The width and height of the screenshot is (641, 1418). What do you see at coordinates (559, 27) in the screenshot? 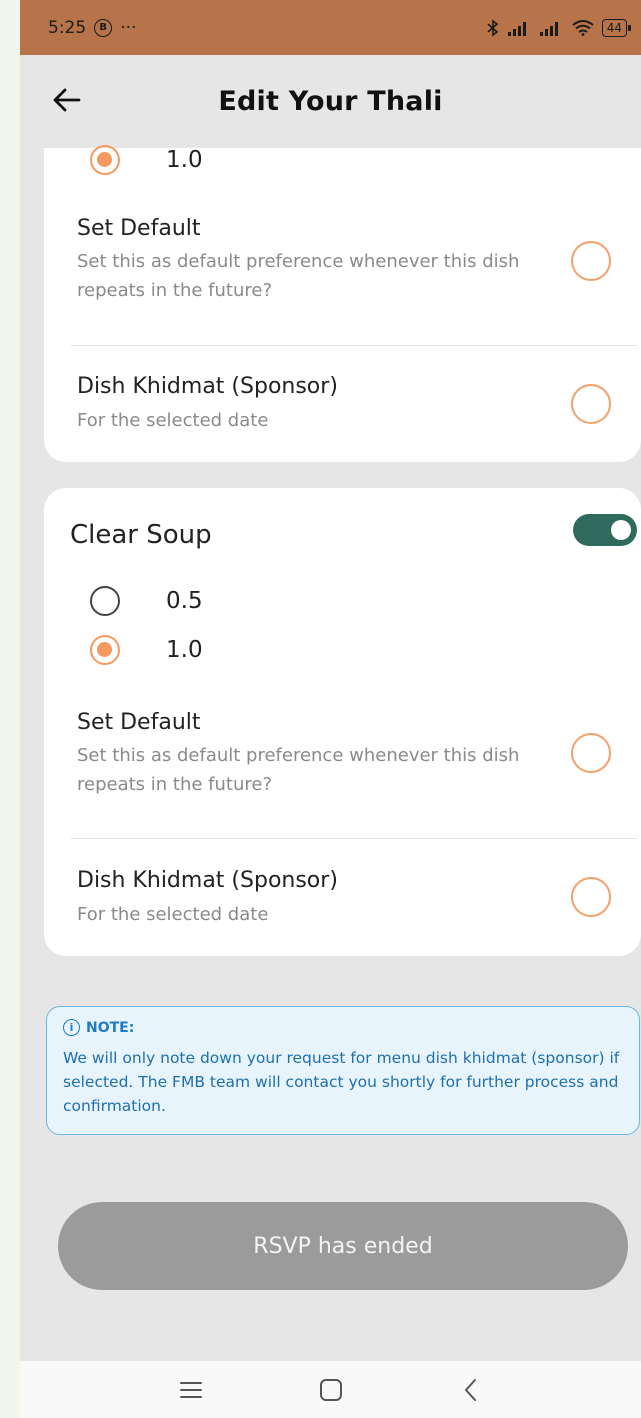
I see `status-right: 44` at bounding box center [559, 27].